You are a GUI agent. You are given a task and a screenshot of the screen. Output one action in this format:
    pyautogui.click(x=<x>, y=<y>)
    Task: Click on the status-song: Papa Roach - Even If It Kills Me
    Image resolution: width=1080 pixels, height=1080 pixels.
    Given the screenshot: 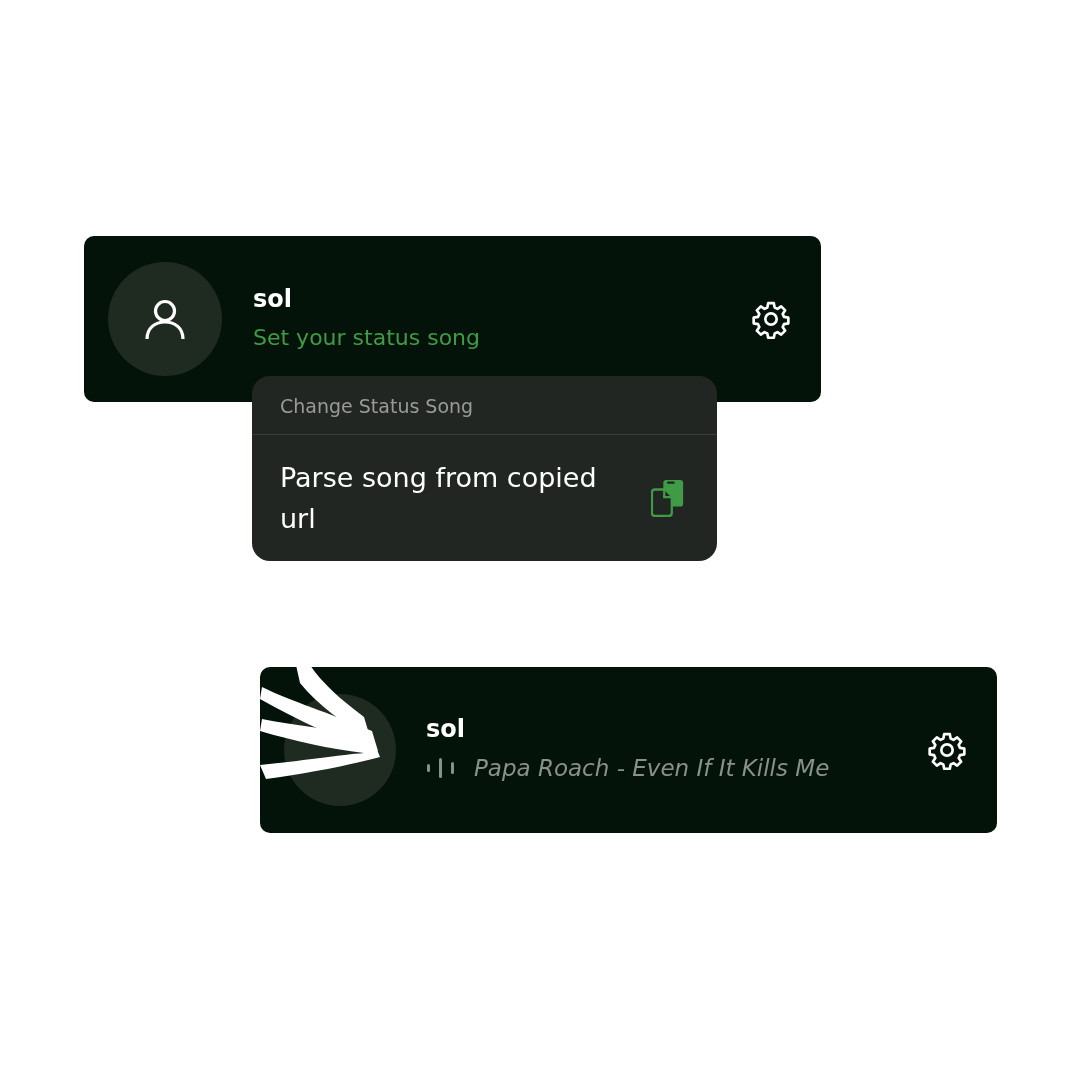 What is the action you would take?
    pyautogui.click(x=652, y=768)
    